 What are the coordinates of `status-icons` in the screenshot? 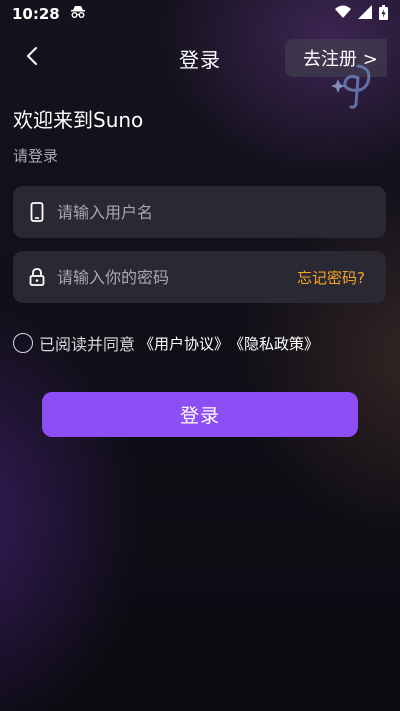 It's located at (361, 14).